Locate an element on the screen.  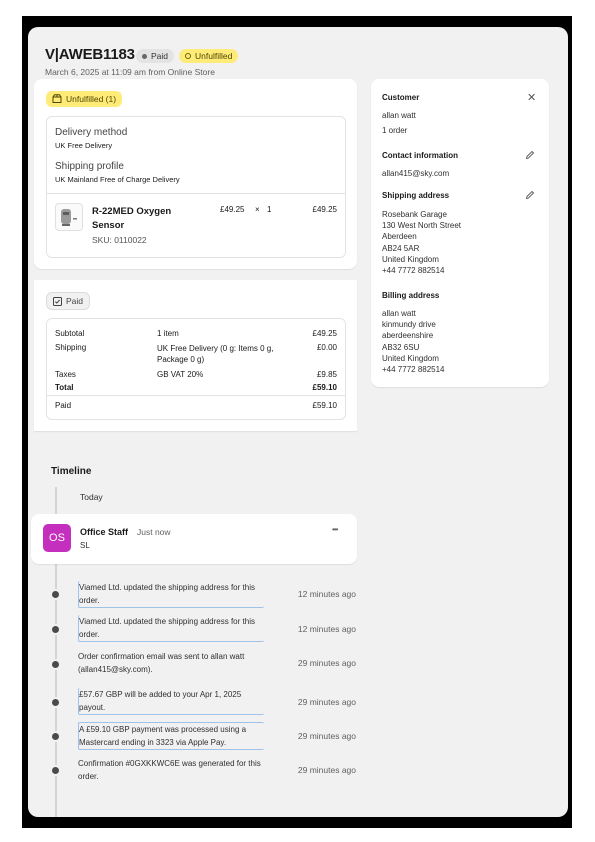
shipping-detail-line1: UK Free Delivery (0 g: Items 0 g, is located at coordinates (215, 348).